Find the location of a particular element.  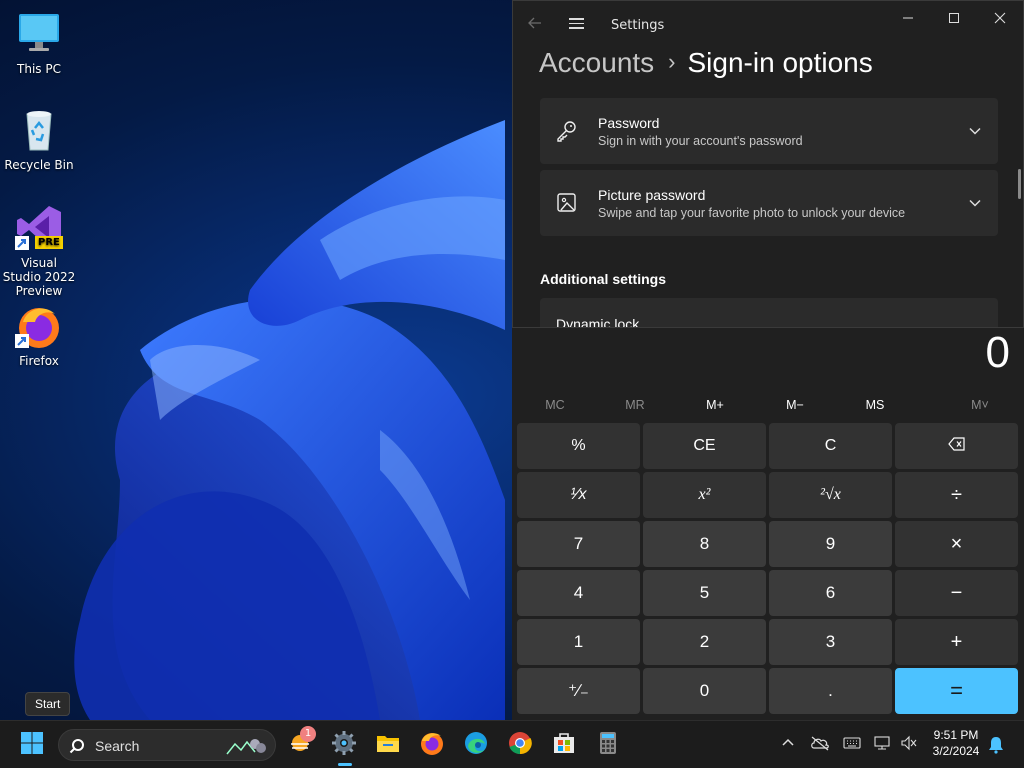

memory-store-button: MS is located at coordinates (875, 405).